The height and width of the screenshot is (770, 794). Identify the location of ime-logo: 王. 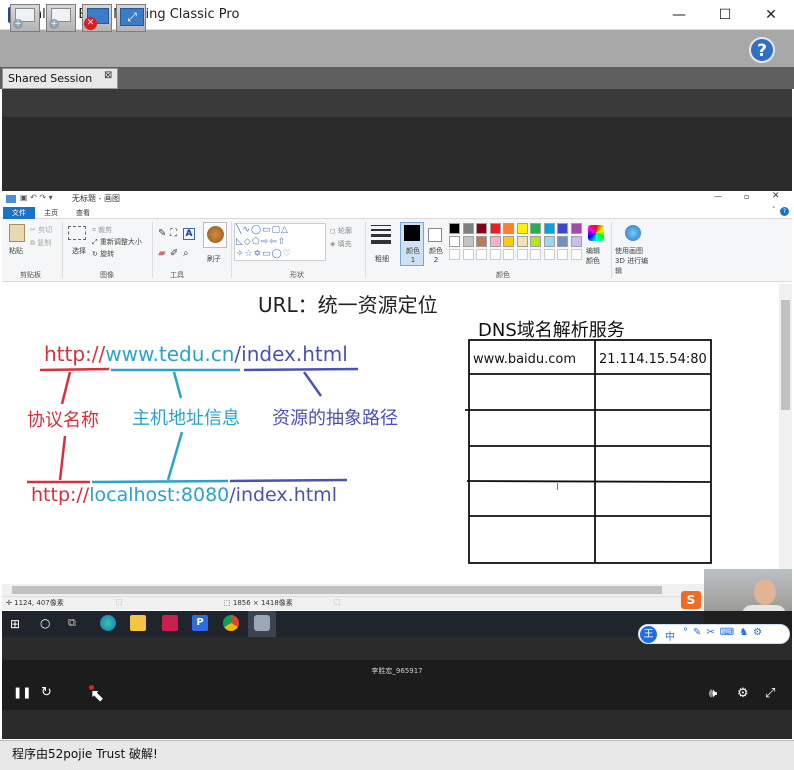
(648, 634).